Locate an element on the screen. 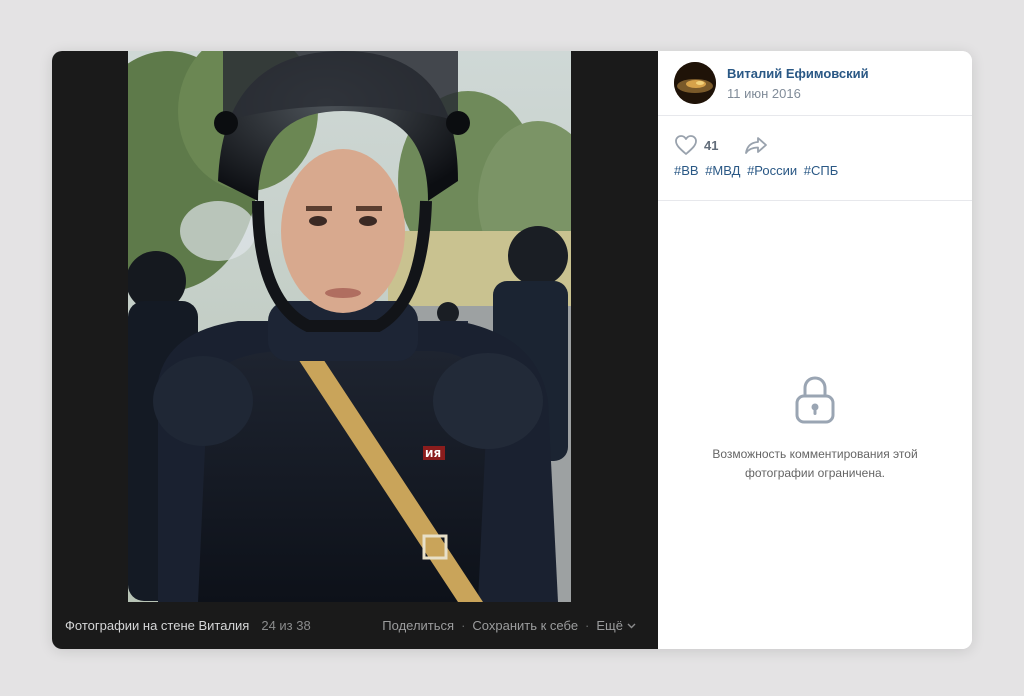 Image resolution: width=1024 pixels, height=696 pixels. save-link: Сохранить к себе is located at coordinates (525, 625).